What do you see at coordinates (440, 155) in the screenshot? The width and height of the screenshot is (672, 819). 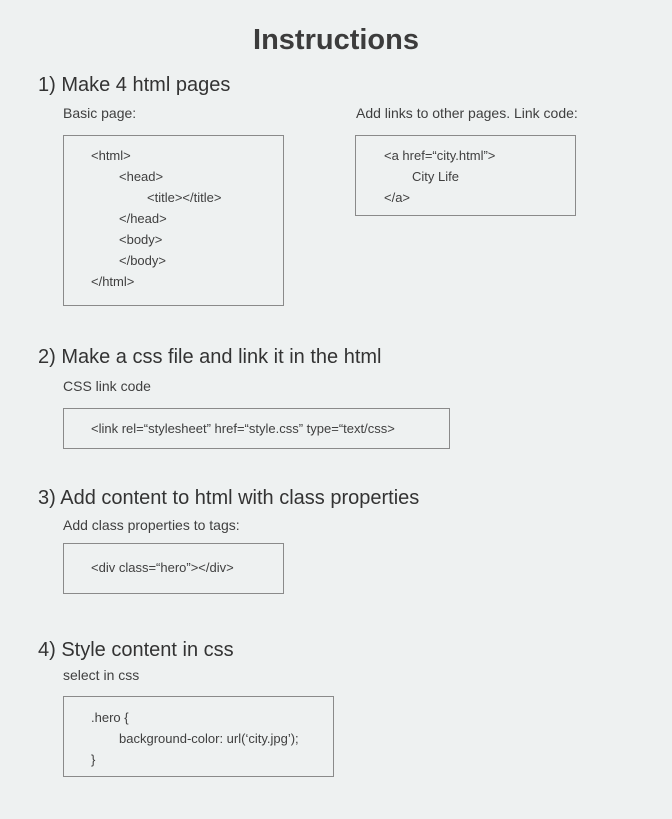 I see `code-line: <a href=“city.html”>` at bounding box center [440, 155].